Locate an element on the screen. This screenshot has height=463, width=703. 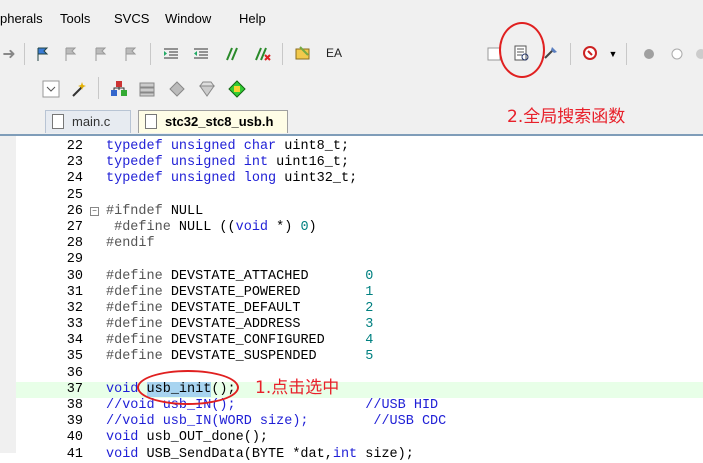
editor-left-margin is located at coordinates (8, 294).